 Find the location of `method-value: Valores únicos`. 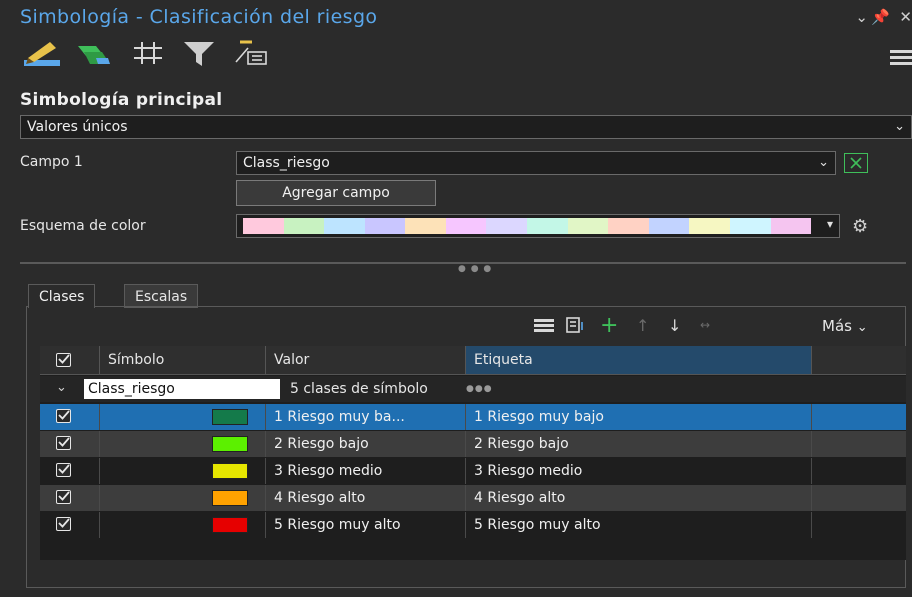

method-value: Valores únicos is located at coordinates (77, 127).